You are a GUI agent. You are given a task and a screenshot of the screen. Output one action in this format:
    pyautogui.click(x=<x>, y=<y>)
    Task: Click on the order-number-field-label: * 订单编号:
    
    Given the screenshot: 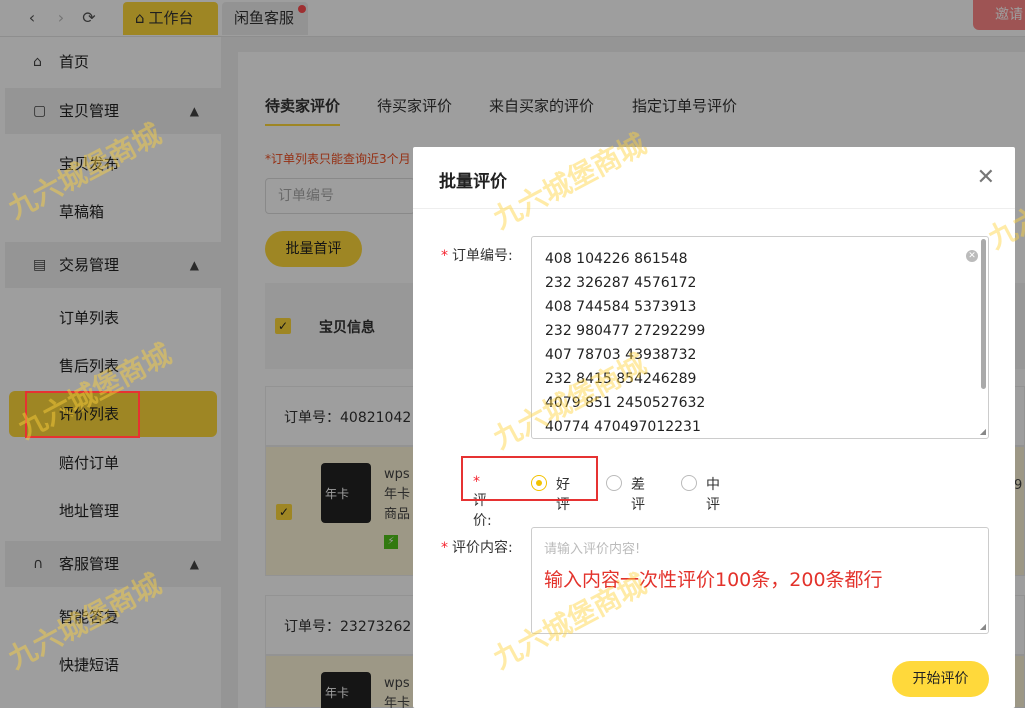 What is the action you would take?
    pyautogui.click(x=477, y=256)
    